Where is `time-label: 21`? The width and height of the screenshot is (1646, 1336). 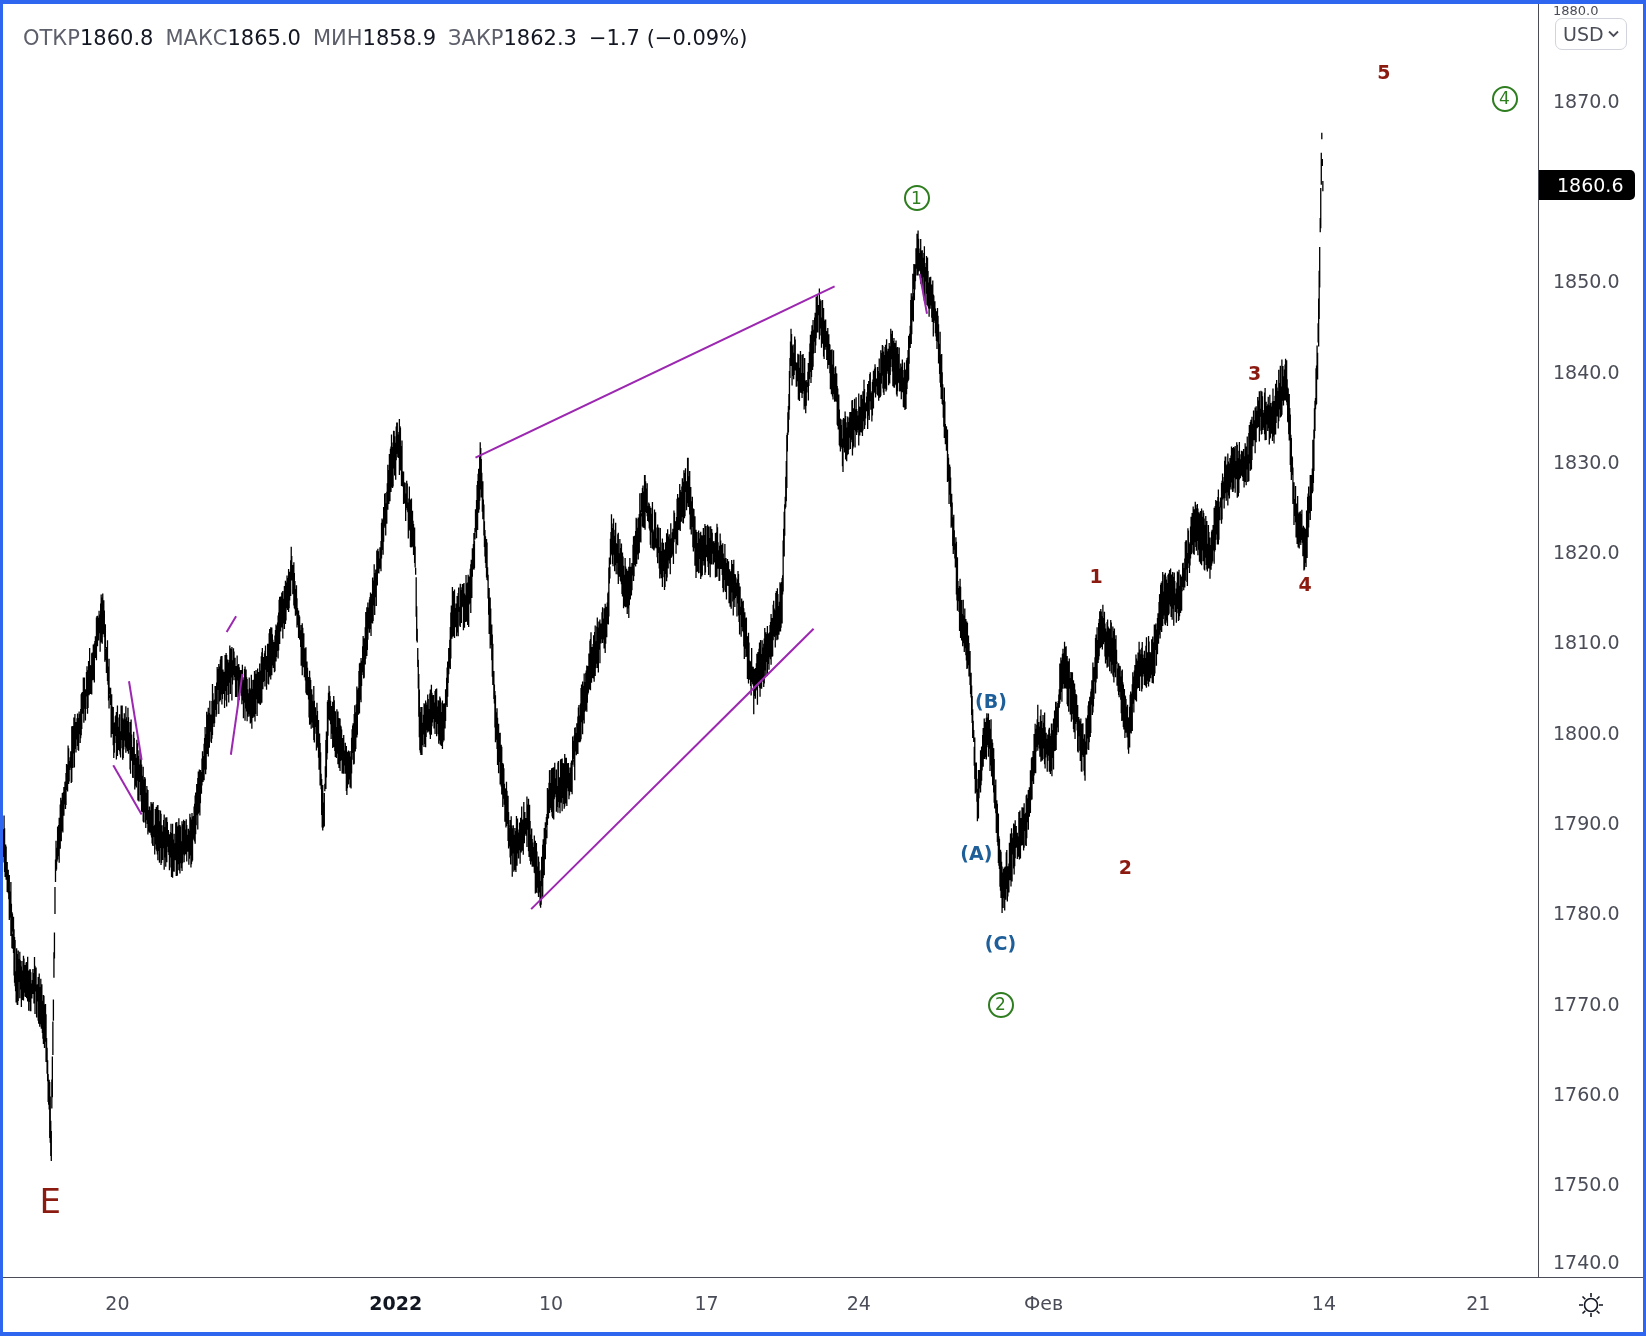
time-label: 21 is located at coordinates (1478, 1303).